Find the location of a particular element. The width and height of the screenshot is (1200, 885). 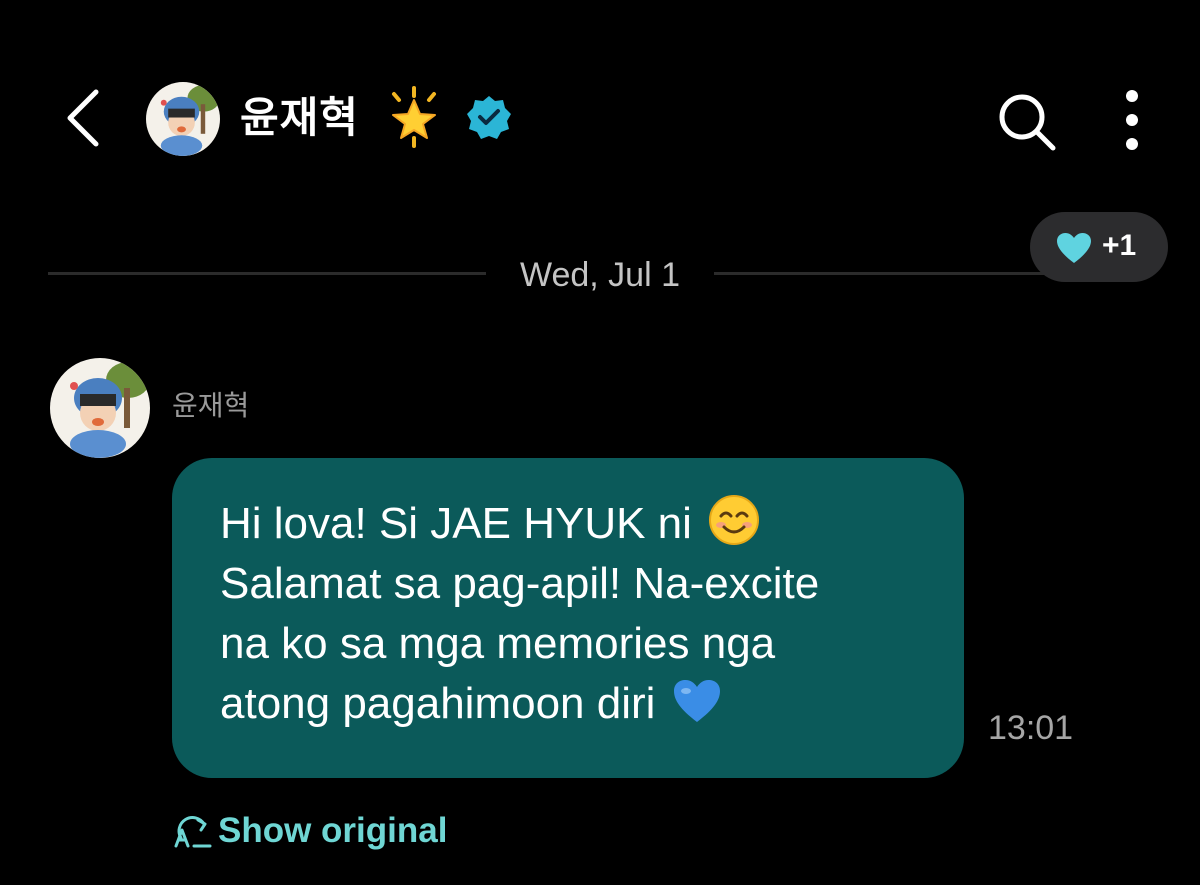

search-button is located at coordinates (1027, 122).